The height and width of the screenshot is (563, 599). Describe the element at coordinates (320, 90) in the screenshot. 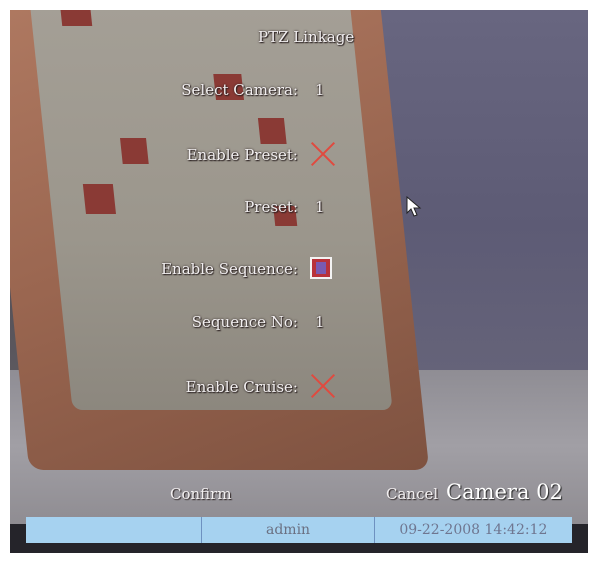

I see `select-camera-value: 1` at that location.